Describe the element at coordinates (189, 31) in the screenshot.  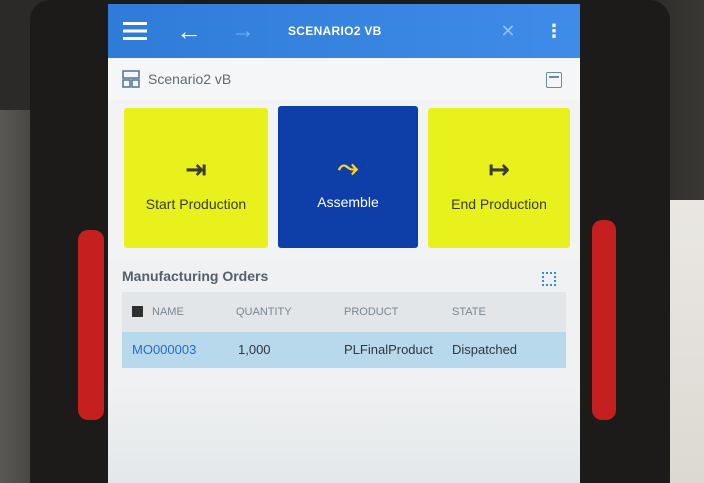
I see `arrow-left-icon: ←` at that location.